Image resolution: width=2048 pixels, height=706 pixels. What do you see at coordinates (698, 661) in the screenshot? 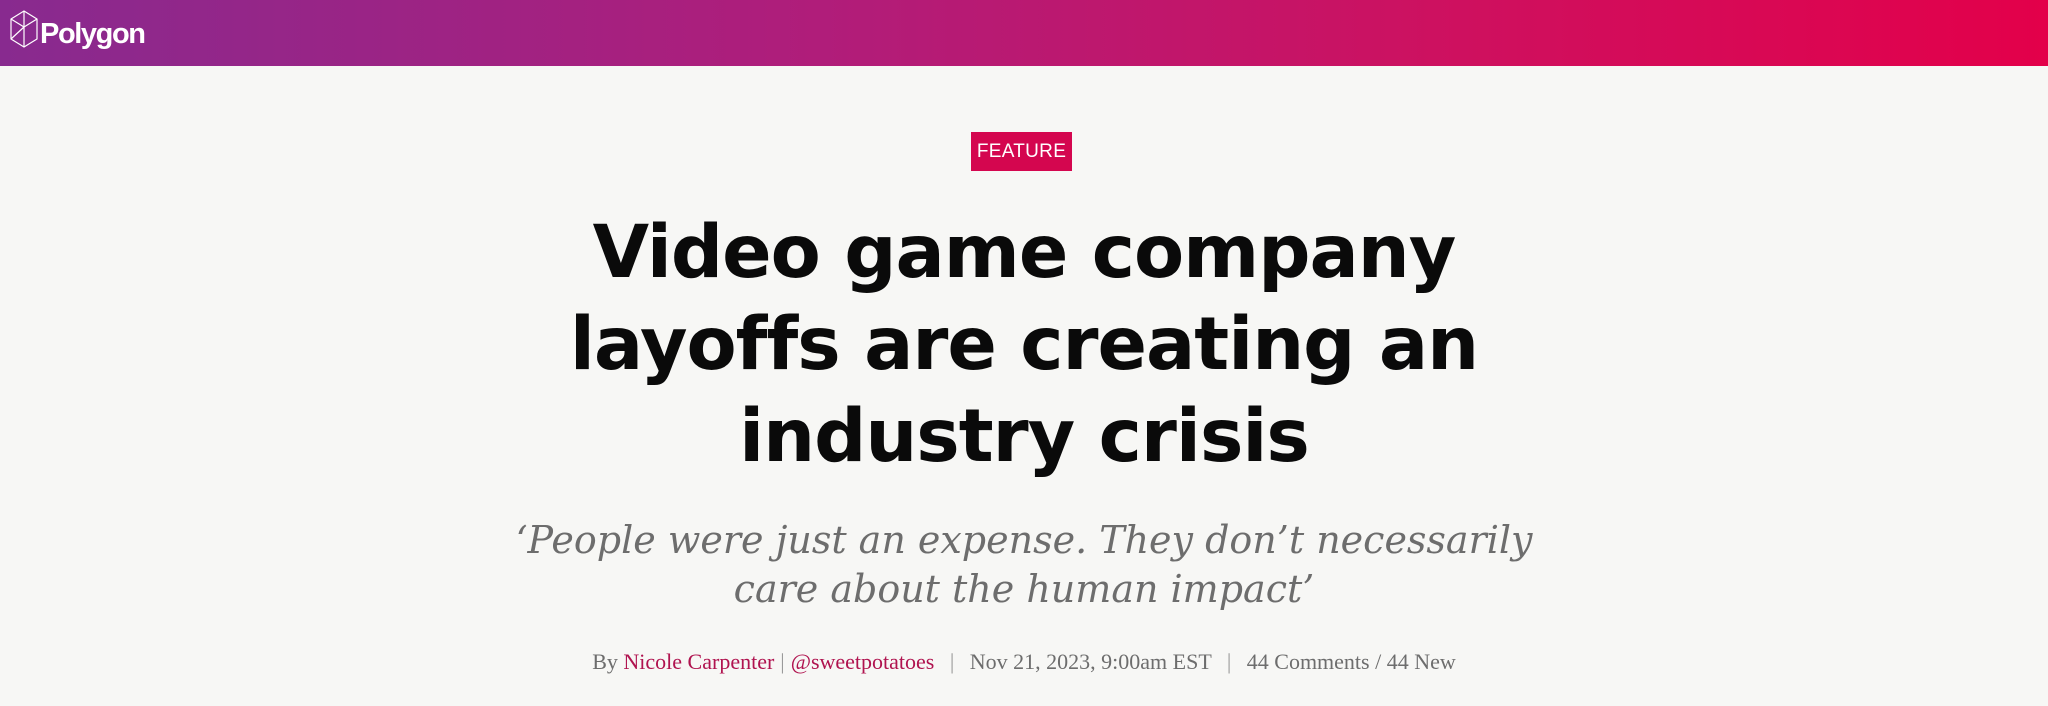
I see `author-link: Nicole Carpenter` at bounding box center [698, 661].